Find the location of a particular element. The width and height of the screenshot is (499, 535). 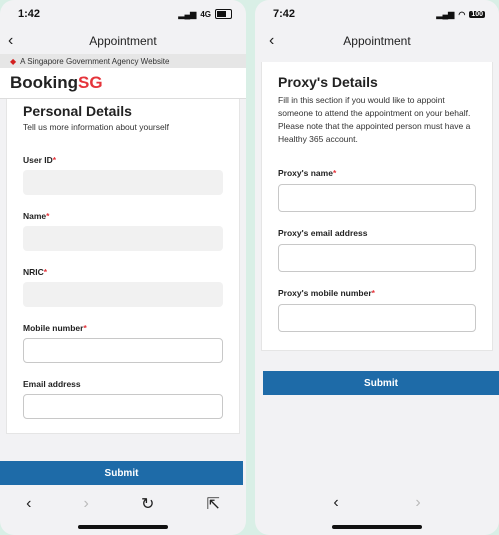

status-time: 7:42 is located at coordinates (284, 14).